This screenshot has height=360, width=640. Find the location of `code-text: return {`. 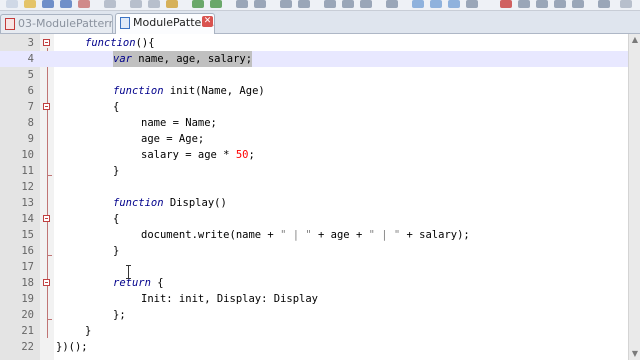

code-text: return { is located at coordinates (138, 283).